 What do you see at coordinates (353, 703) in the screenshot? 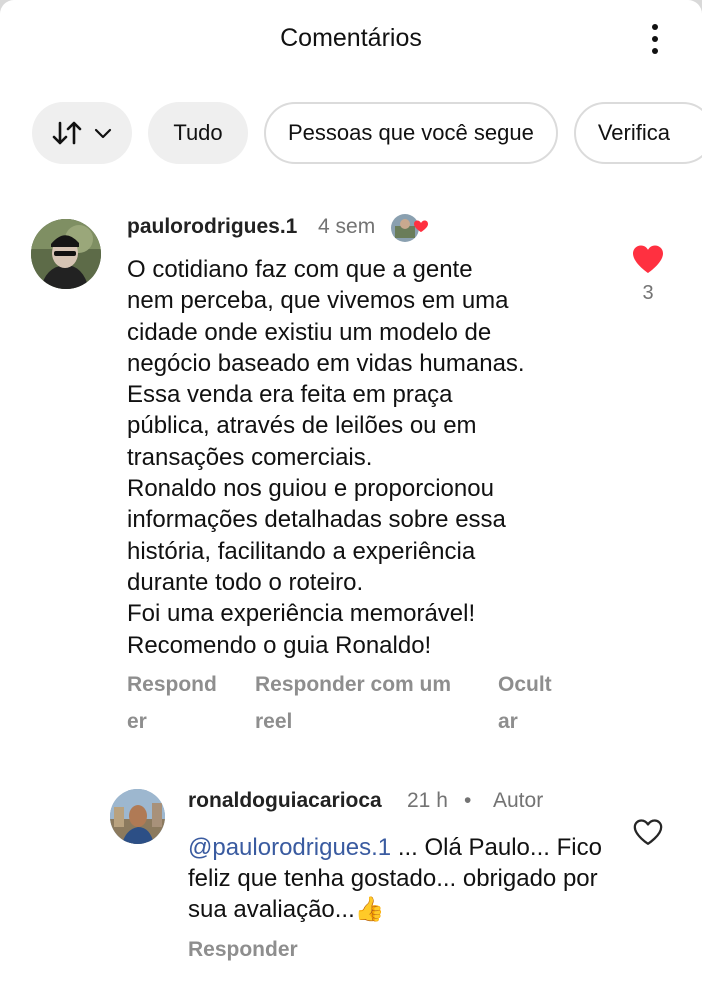
I see `reply-with-reel-button: Responder com um reel` at bounding box center [353, 703].